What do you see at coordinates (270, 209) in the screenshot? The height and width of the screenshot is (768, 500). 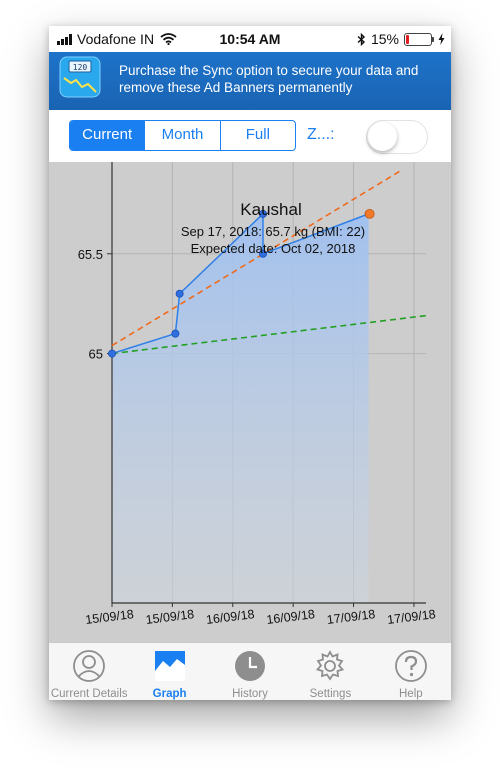 I see `chart-title: Kaushal` at bounding box center [270, 209].